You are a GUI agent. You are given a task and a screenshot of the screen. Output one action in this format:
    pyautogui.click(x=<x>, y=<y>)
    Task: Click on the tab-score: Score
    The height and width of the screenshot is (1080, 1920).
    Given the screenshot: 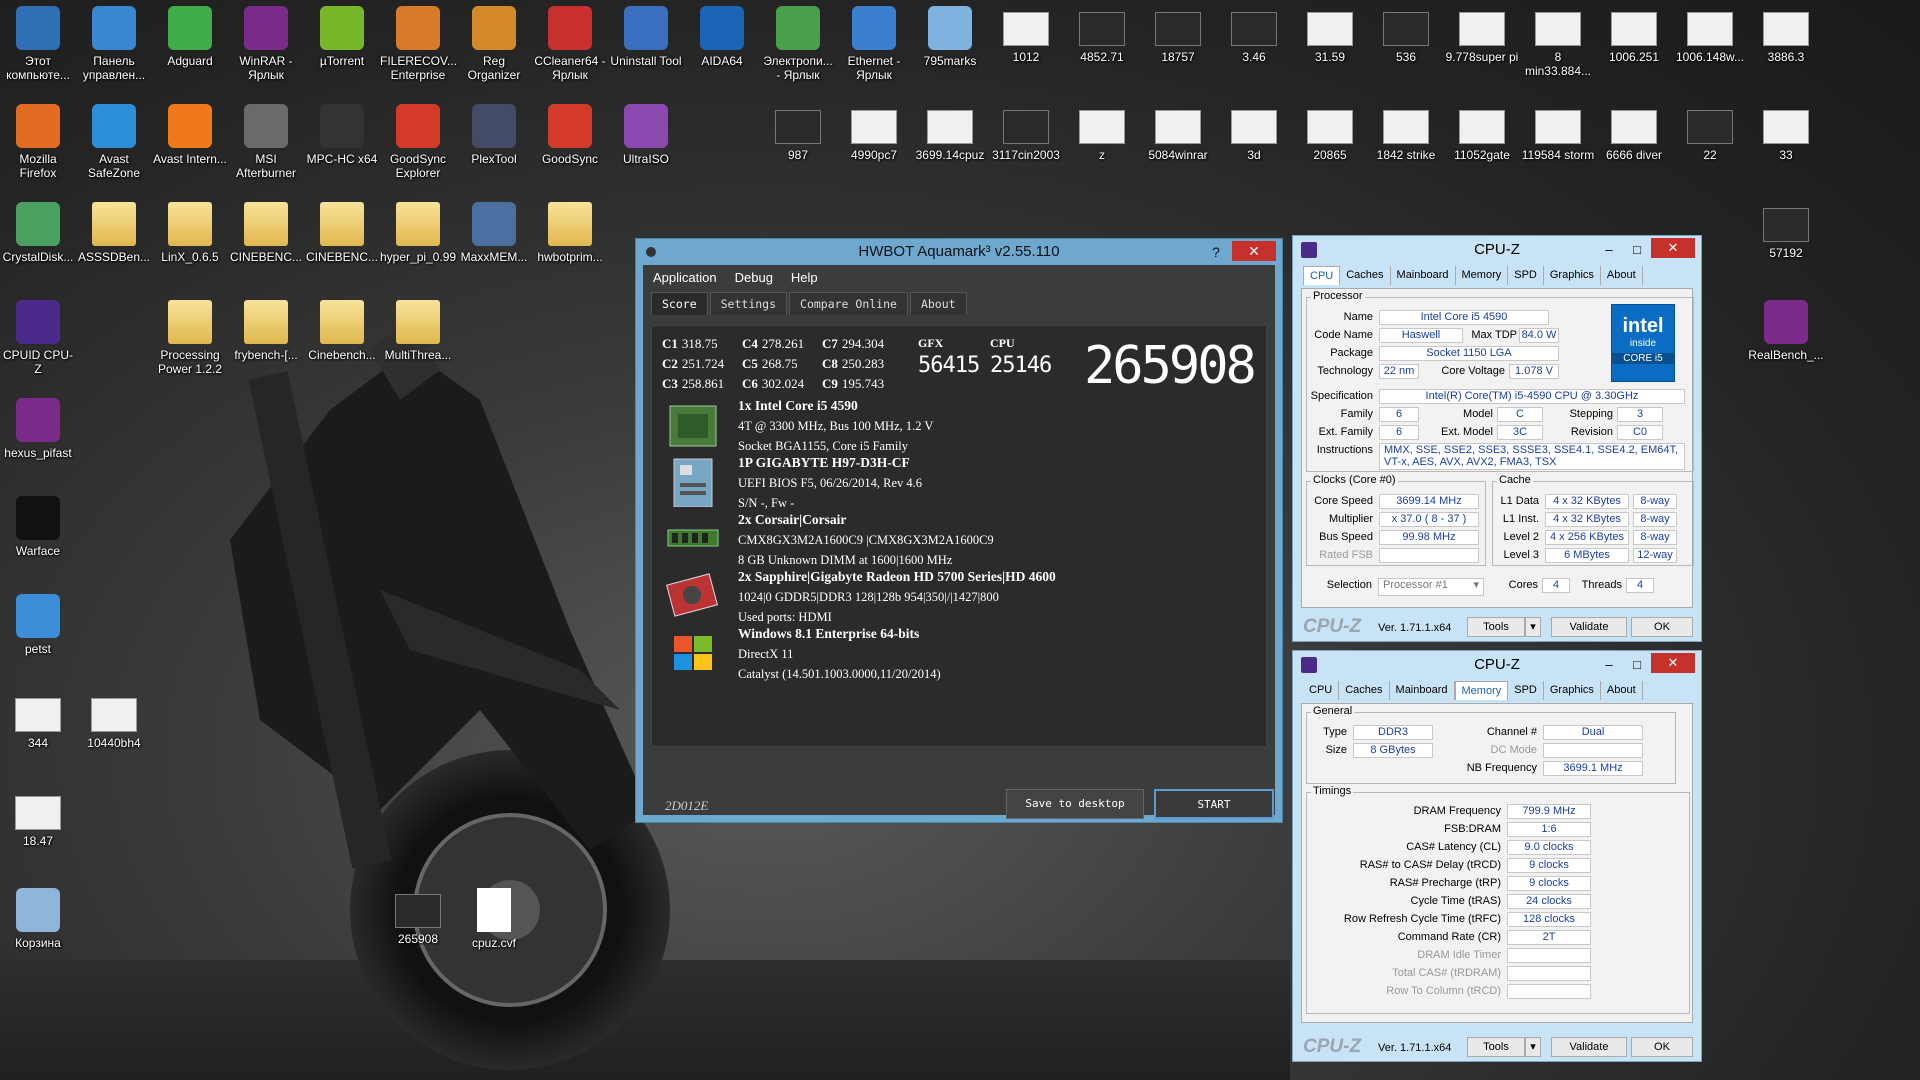 What is the action you would take?
    pyautogui.click(x=679, y=303)
    